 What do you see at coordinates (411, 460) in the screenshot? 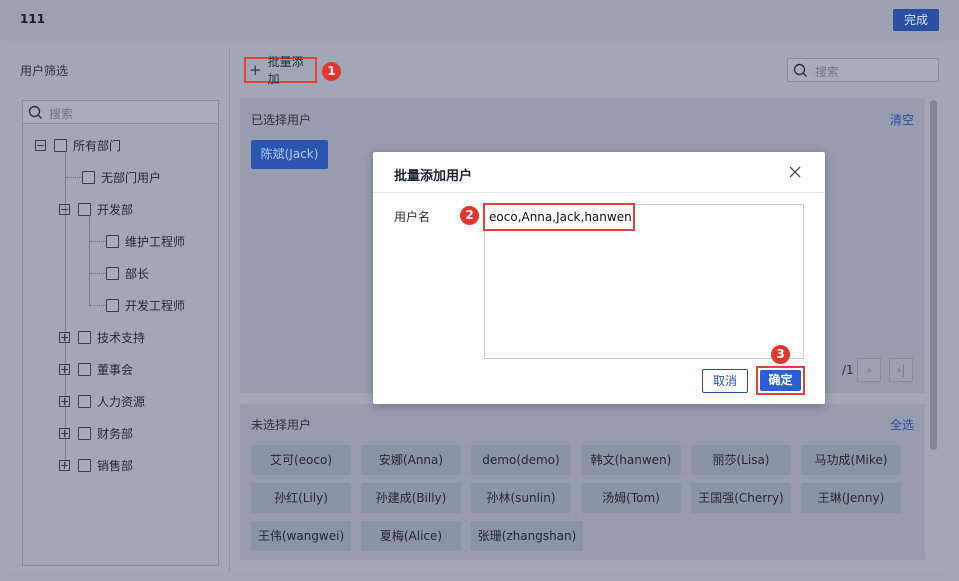
I see `user-chip: 安娜(Anna)` at bounding box center [411, 460].